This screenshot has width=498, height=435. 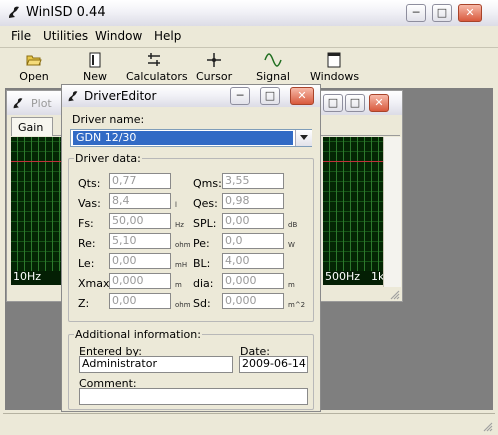 I want to click on vas-unit: l, so click(x=176, y=205).